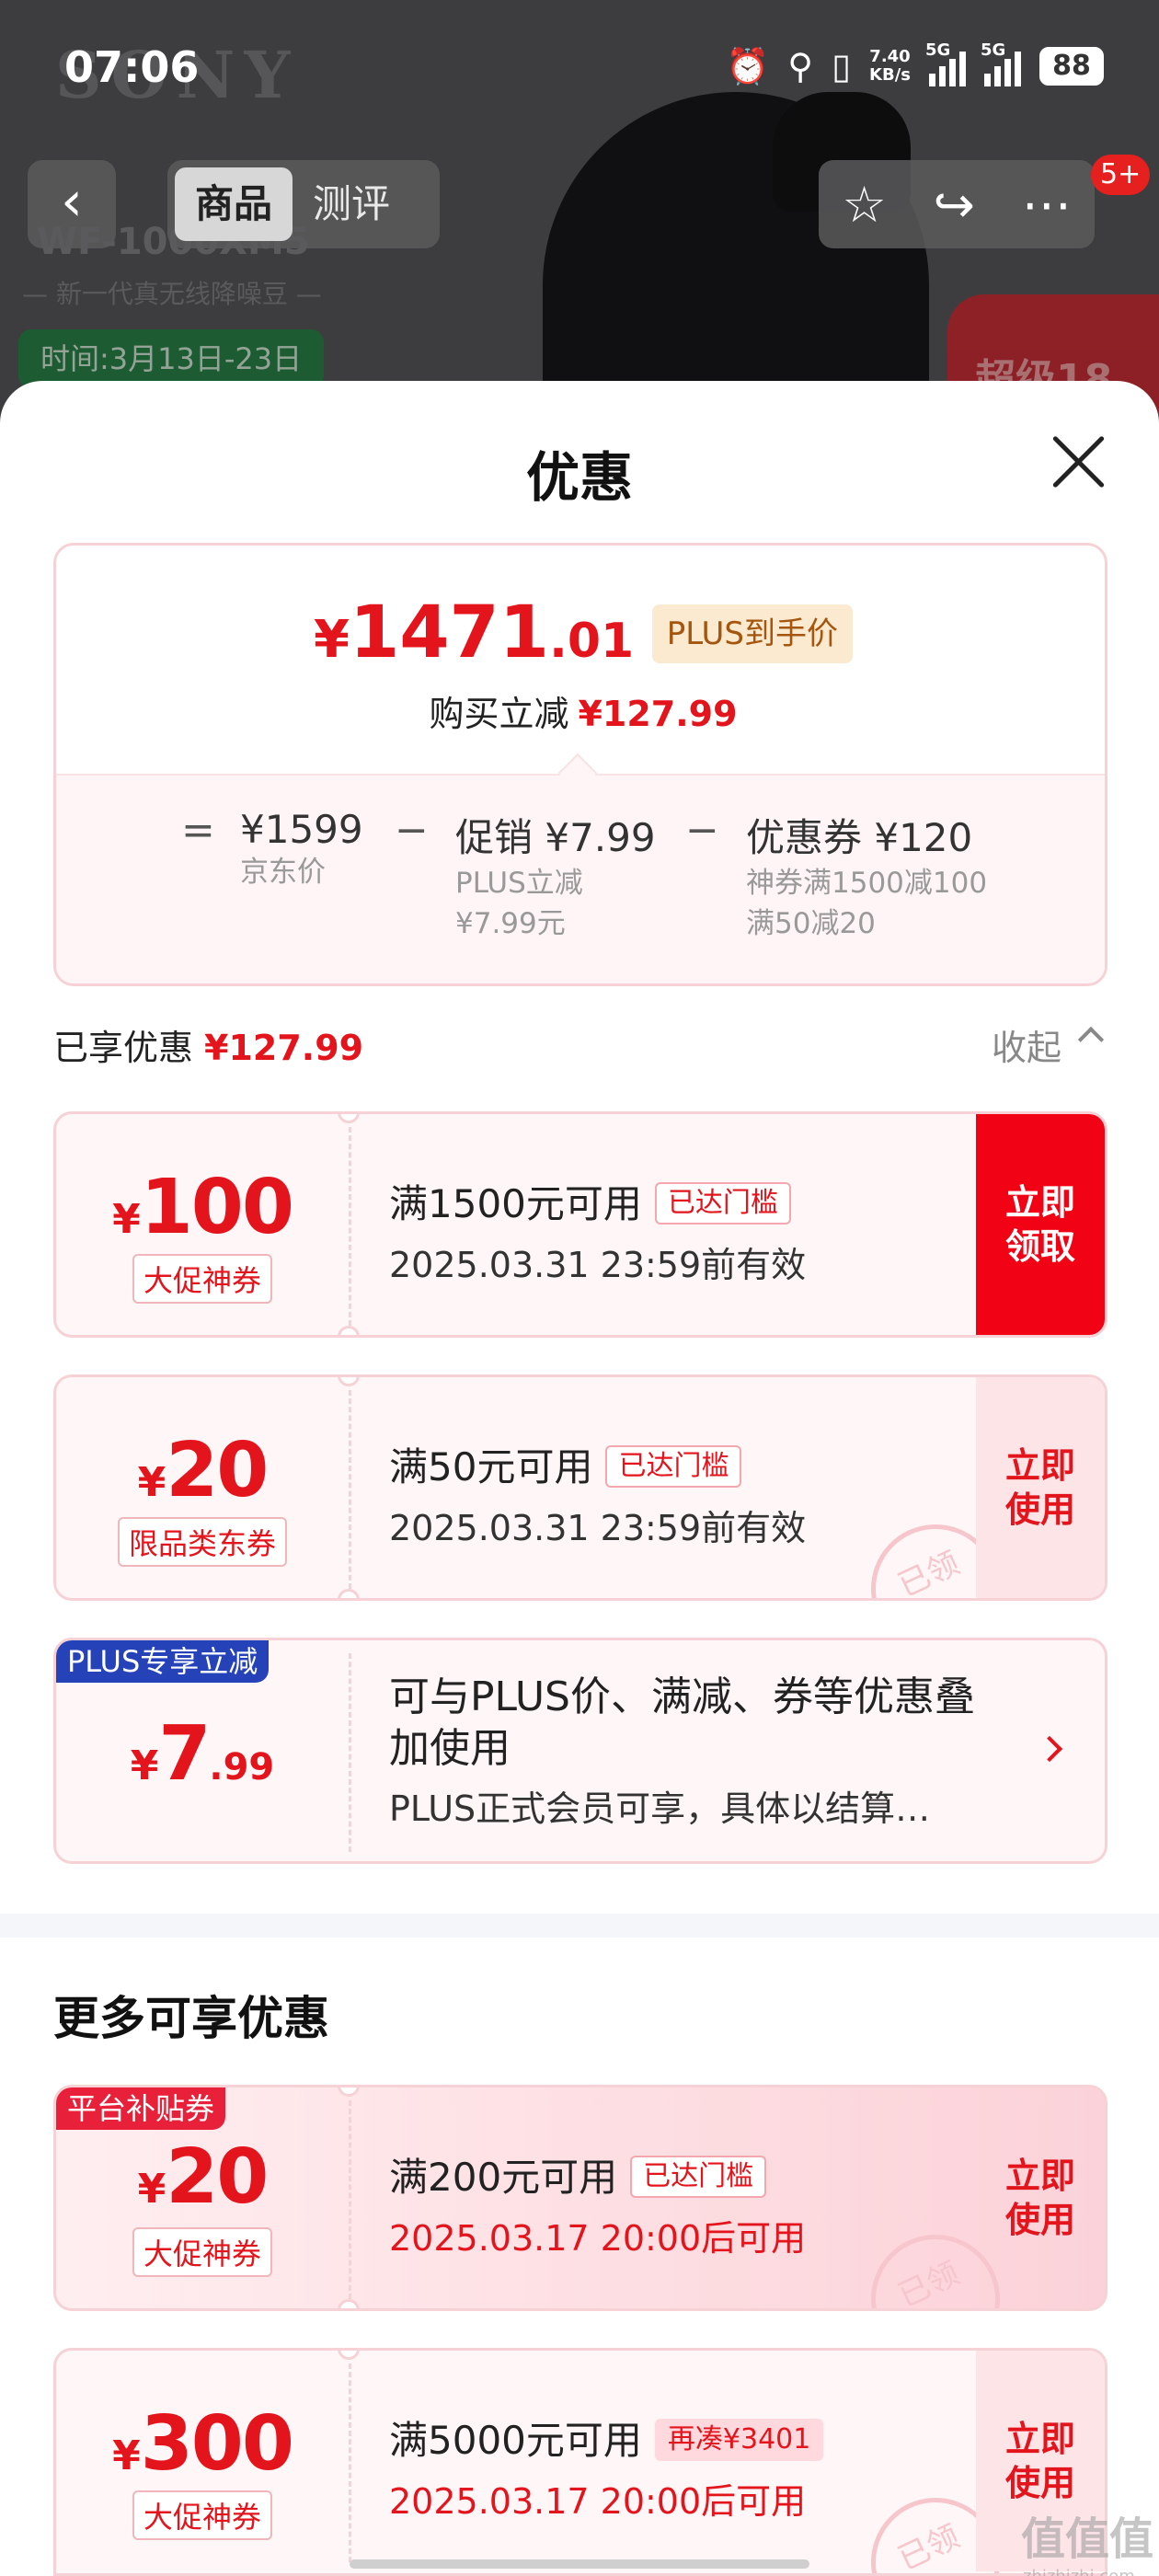  I want to click on coupon-info: 满50元可用 已达门槛 2025.03.31 23:59前有效, so click(597, 1493).